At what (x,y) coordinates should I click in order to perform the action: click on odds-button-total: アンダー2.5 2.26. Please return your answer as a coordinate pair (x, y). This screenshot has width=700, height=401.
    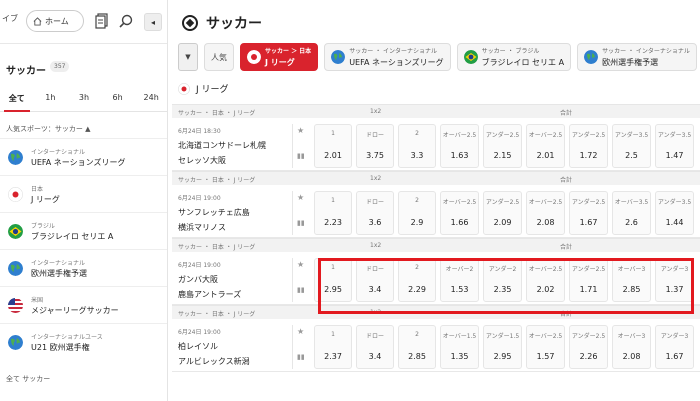
    Looking at the image, I should click on (588, 347).